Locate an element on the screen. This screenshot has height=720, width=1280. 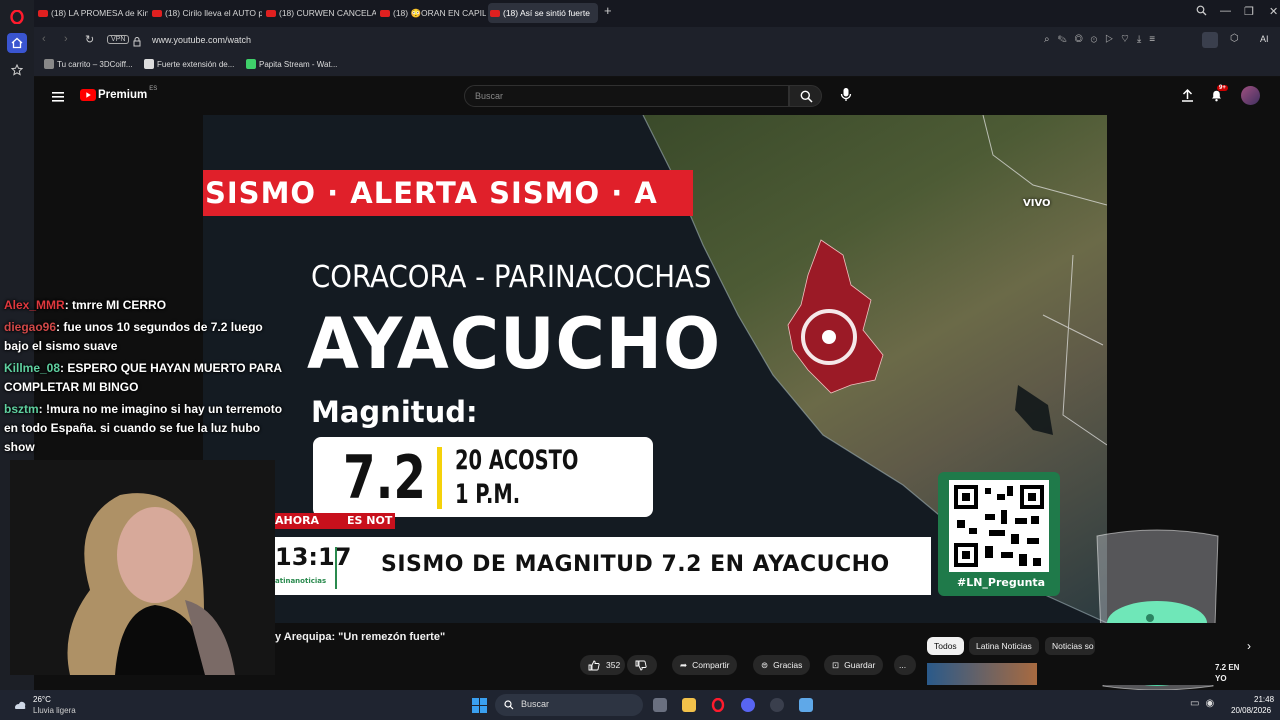
search-input: Buscar is located at coordinates (626, 96).